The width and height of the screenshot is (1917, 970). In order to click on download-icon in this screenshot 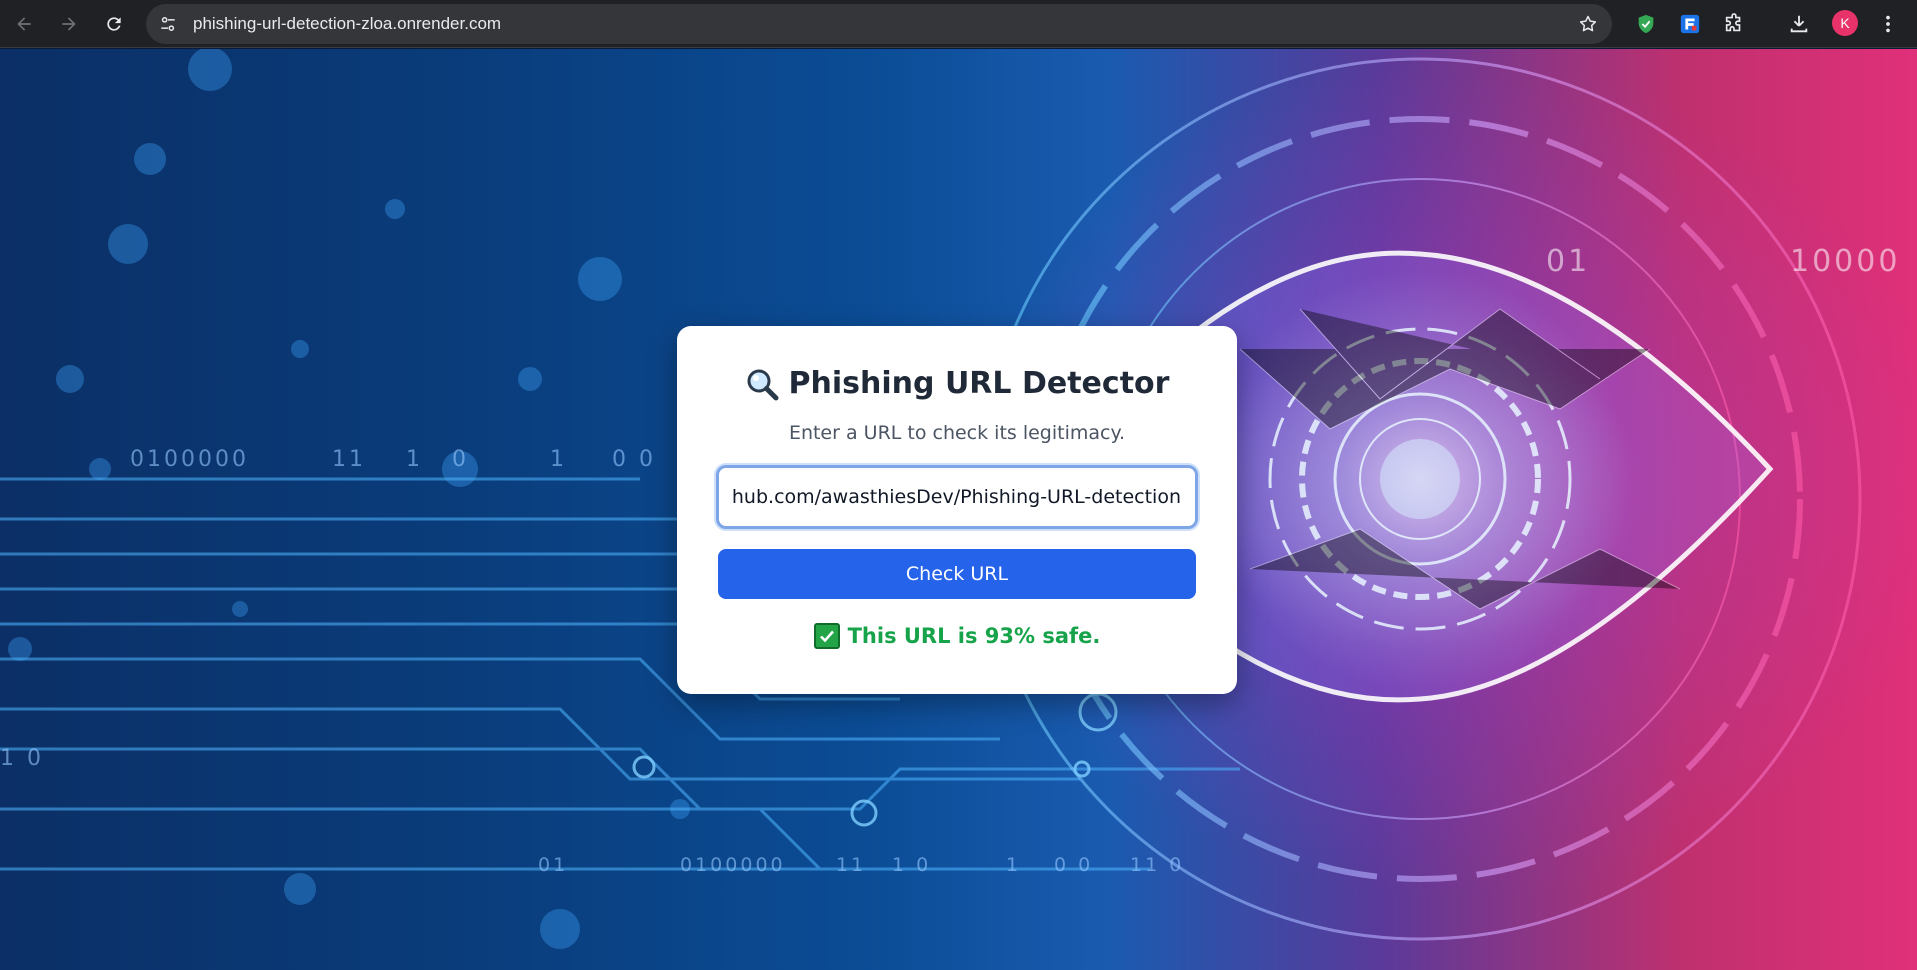, I will do `click(1799, 24)`.